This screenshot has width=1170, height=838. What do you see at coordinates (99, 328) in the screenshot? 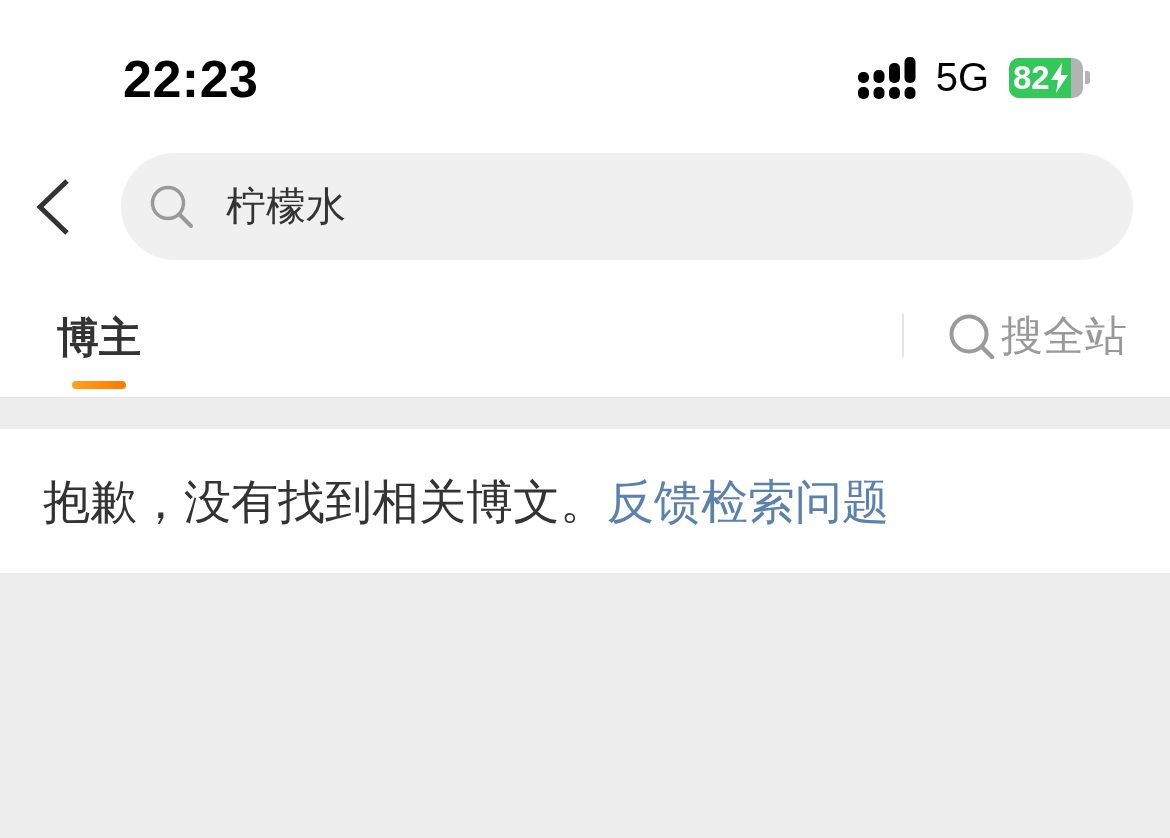
I see `tab: 博主` at bounding box center [99, 328].